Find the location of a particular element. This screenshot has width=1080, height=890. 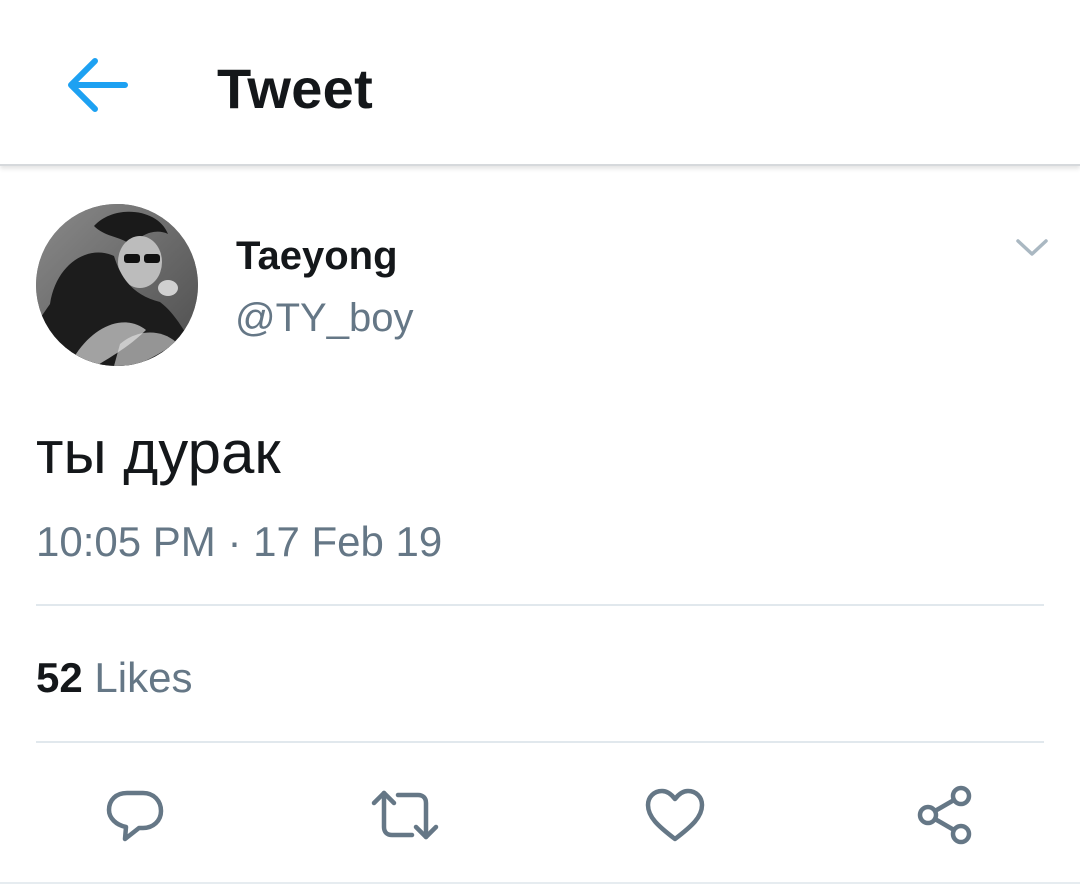

retweet-icon is located at coordinates (405, 815).